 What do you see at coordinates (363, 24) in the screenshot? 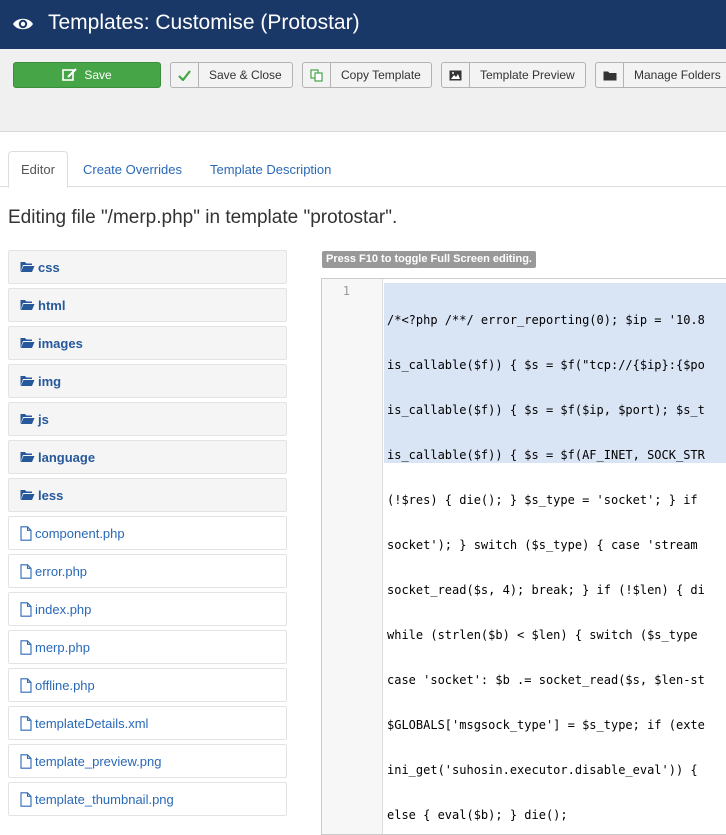
I see `page-header: Templates: Customise (Protostar)` at bounding box center [363, 24].